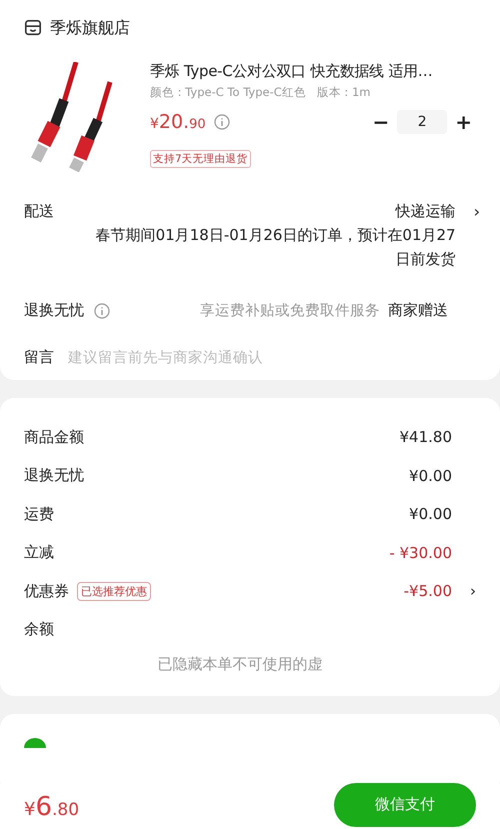 This screenshot has height=829, width=500. I want to click on summary-value: -¥5.00, so click(428, 591).